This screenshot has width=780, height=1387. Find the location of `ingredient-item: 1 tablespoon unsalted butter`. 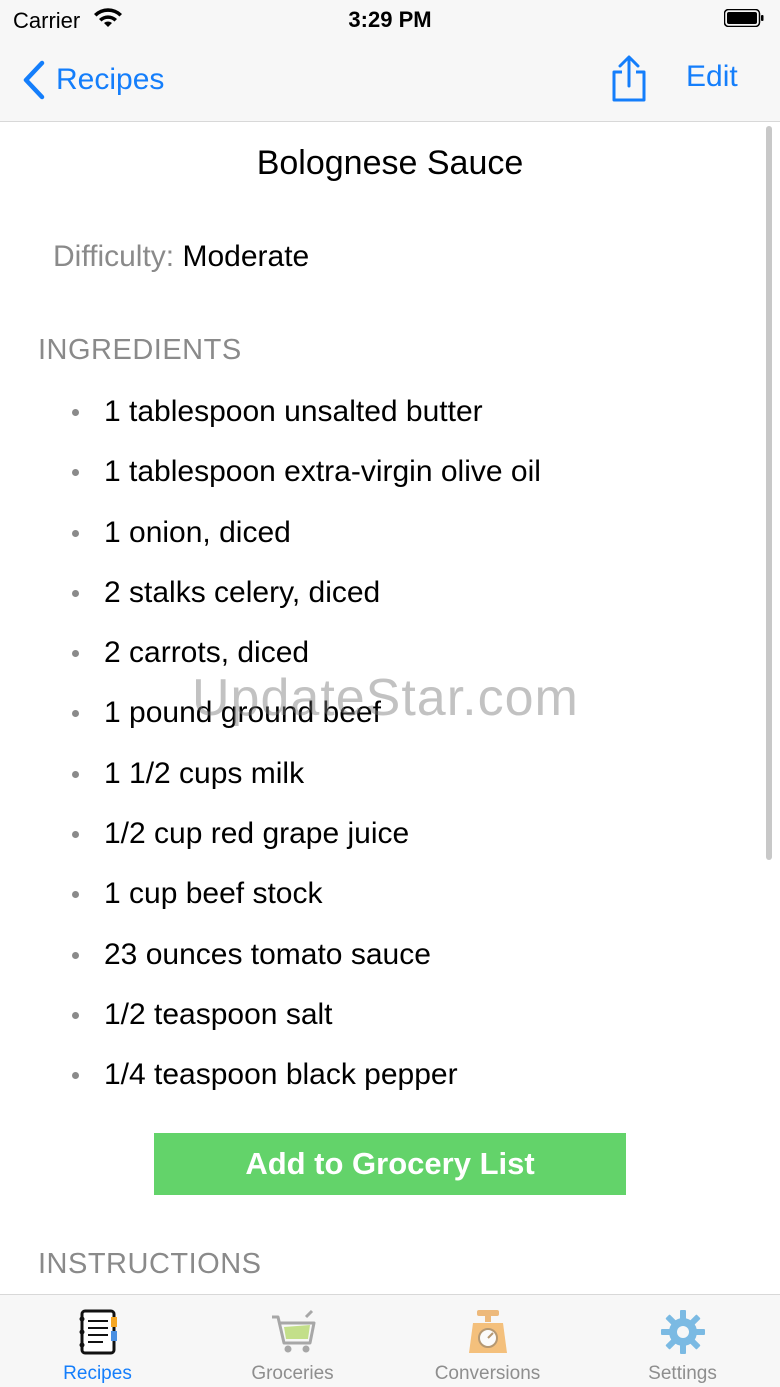

ingredient-item: 1 tablespoon unsalted butter is located at coordinates (380, 412).